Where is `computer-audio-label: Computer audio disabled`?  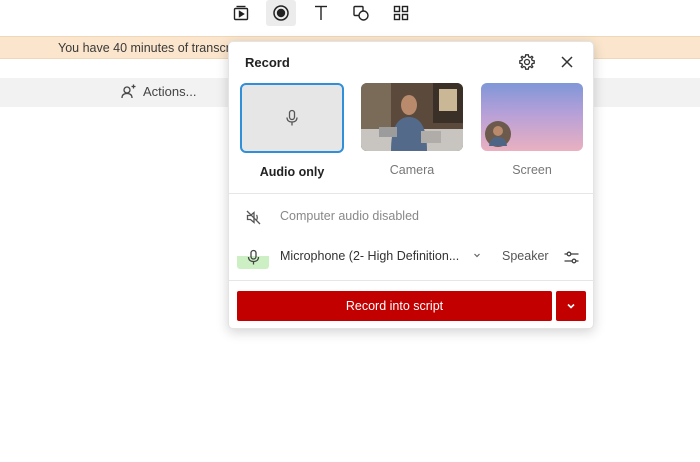 computer-audio-label: Computer audio disabled is located at coordinates (349, 216).